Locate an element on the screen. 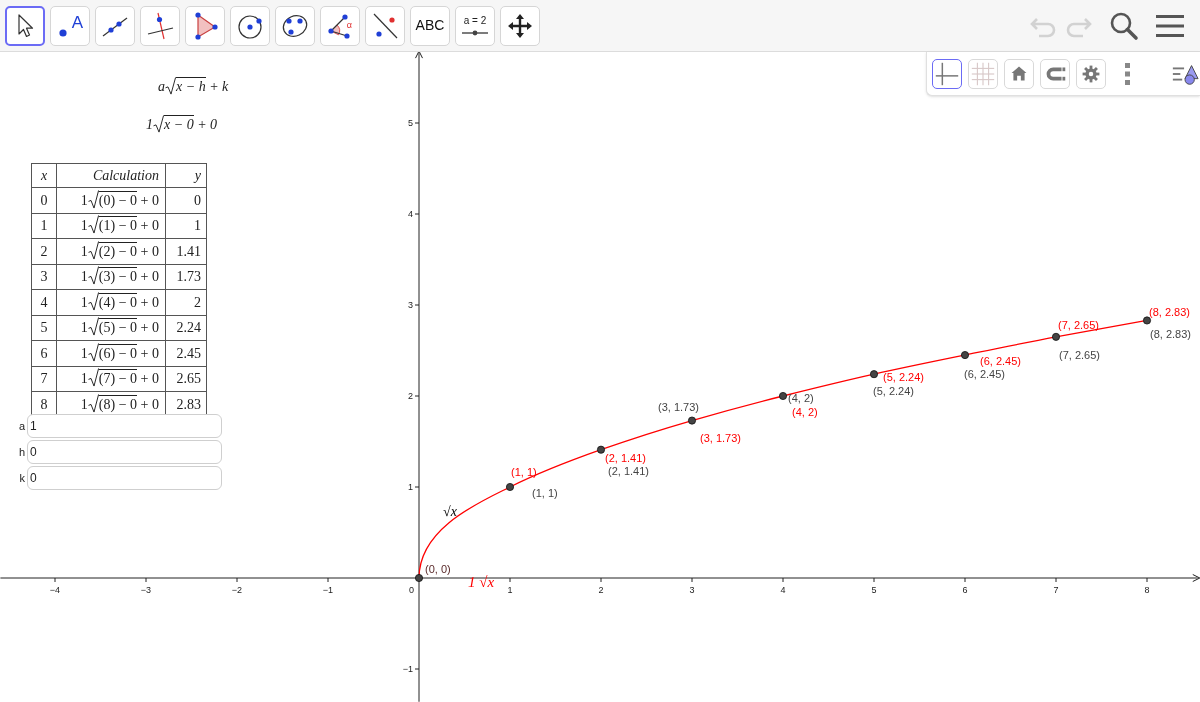  point-label: (6, 2.45) is located at coordinates (984, 374).